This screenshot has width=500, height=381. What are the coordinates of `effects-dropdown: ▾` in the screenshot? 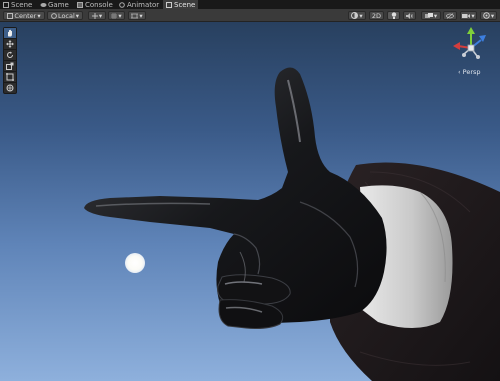 It's located at (431, 15).